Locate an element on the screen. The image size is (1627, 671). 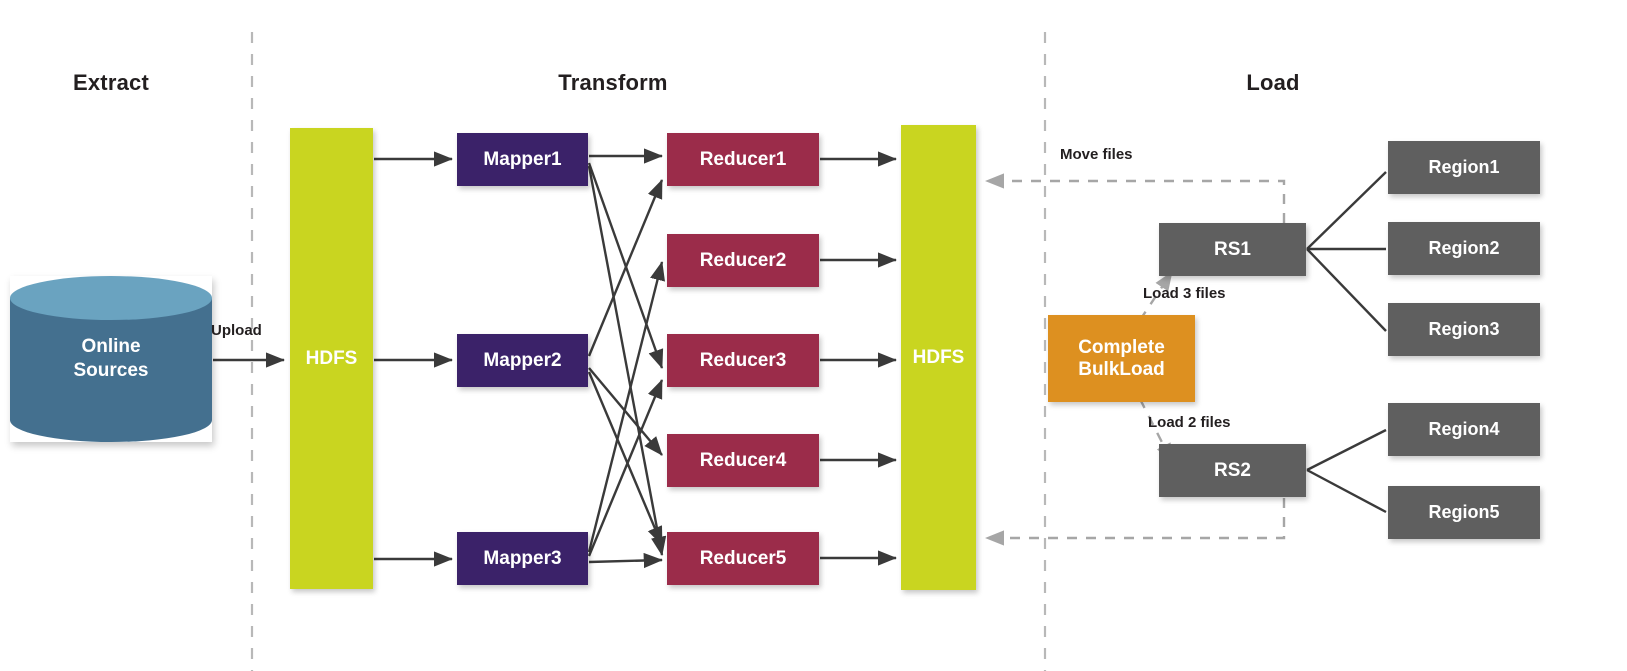
edge-mapper1-to-reducer3 is located at coordinates (625, 265).